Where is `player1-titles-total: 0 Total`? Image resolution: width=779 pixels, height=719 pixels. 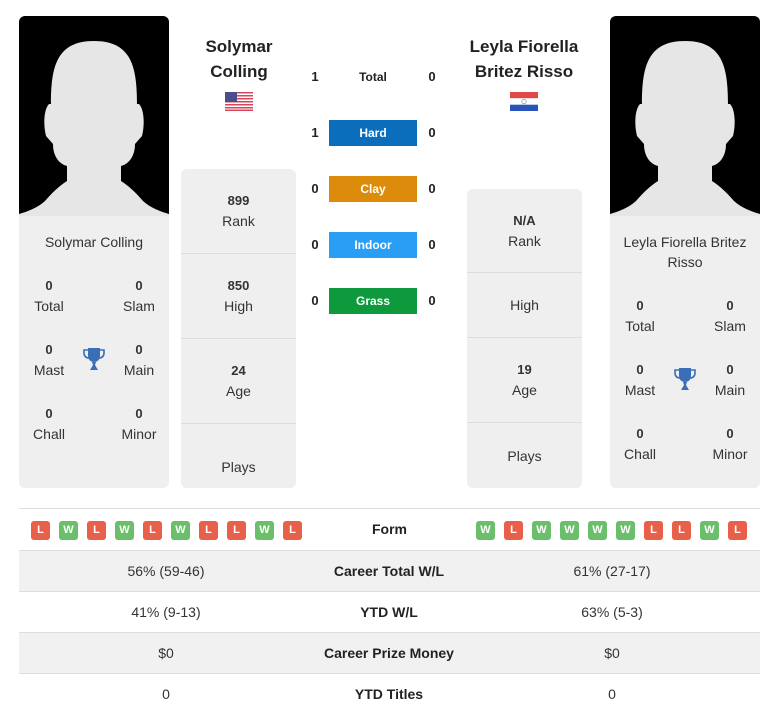
player1-titles-total: 0 Total is located at coordinates (49, 296).